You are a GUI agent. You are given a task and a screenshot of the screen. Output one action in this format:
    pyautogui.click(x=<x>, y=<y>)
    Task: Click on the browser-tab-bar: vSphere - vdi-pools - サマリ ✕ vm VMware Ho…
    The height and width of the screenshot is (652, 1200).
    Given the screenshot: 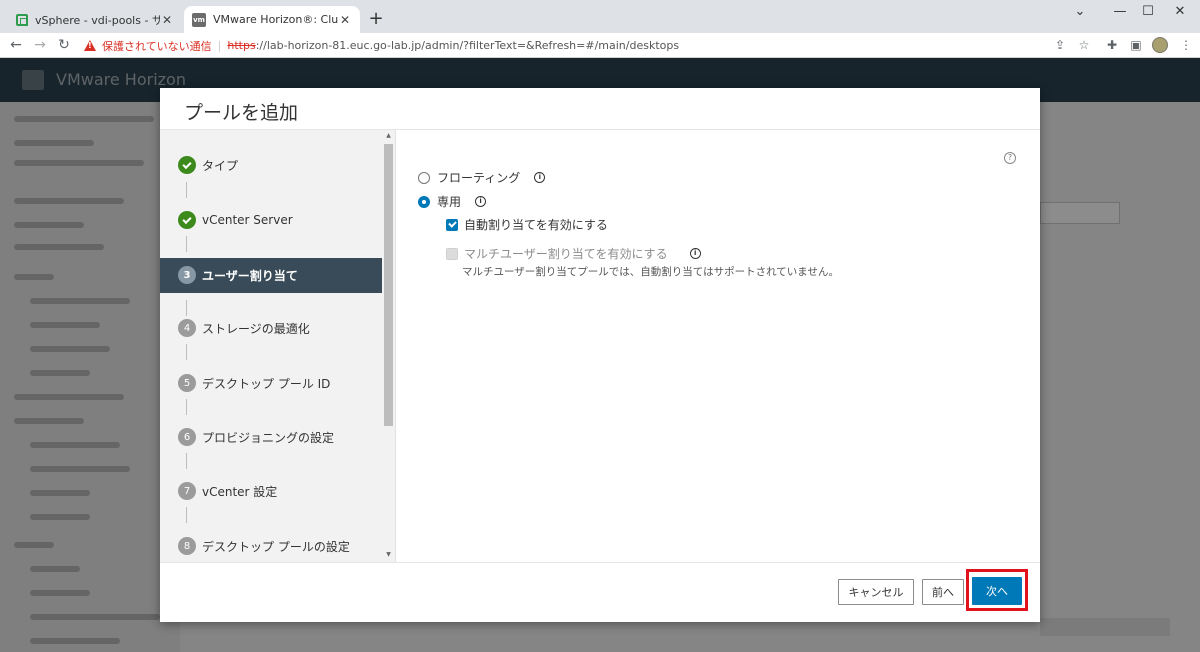 What is the action you would take?
    pyautogui.click(x=600, y=16)
    